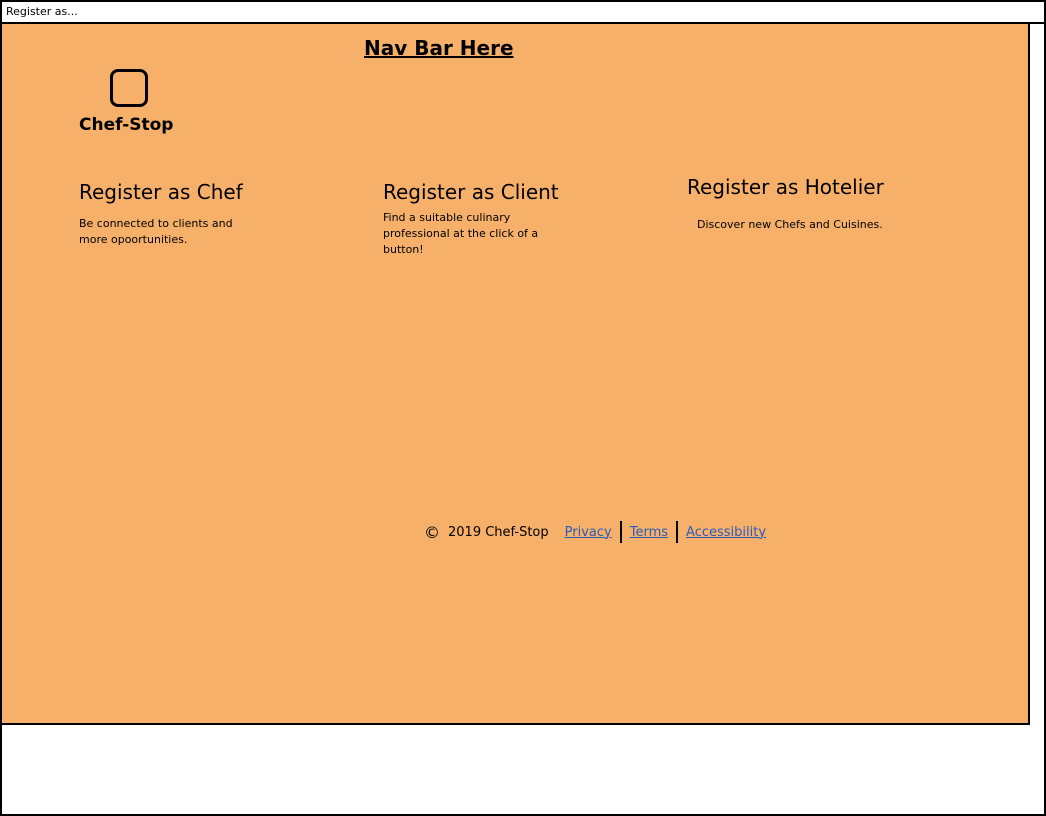  What do you see at coordinates (439, 48) in the screenshot?
I see `nav-bar-link: Nav Bar Here` at bounding box center [439, 48].